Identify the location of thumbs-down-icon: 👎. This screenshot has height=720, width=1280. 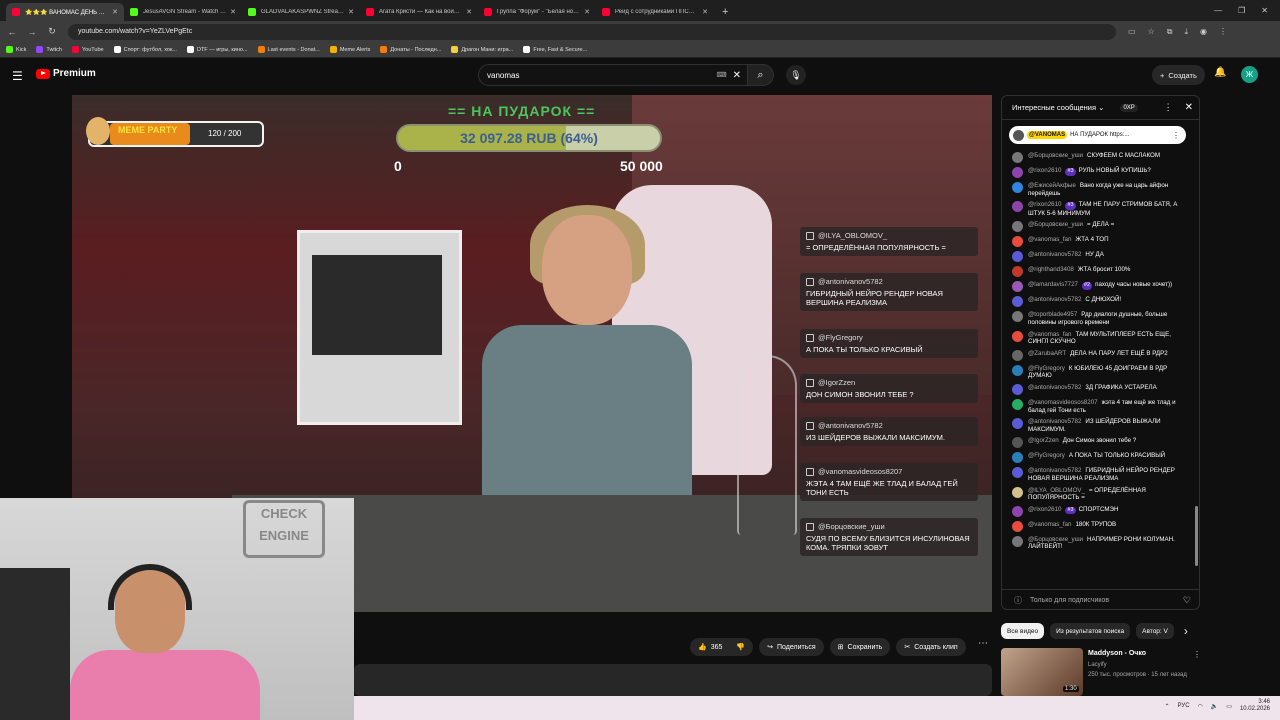
(740, 647).